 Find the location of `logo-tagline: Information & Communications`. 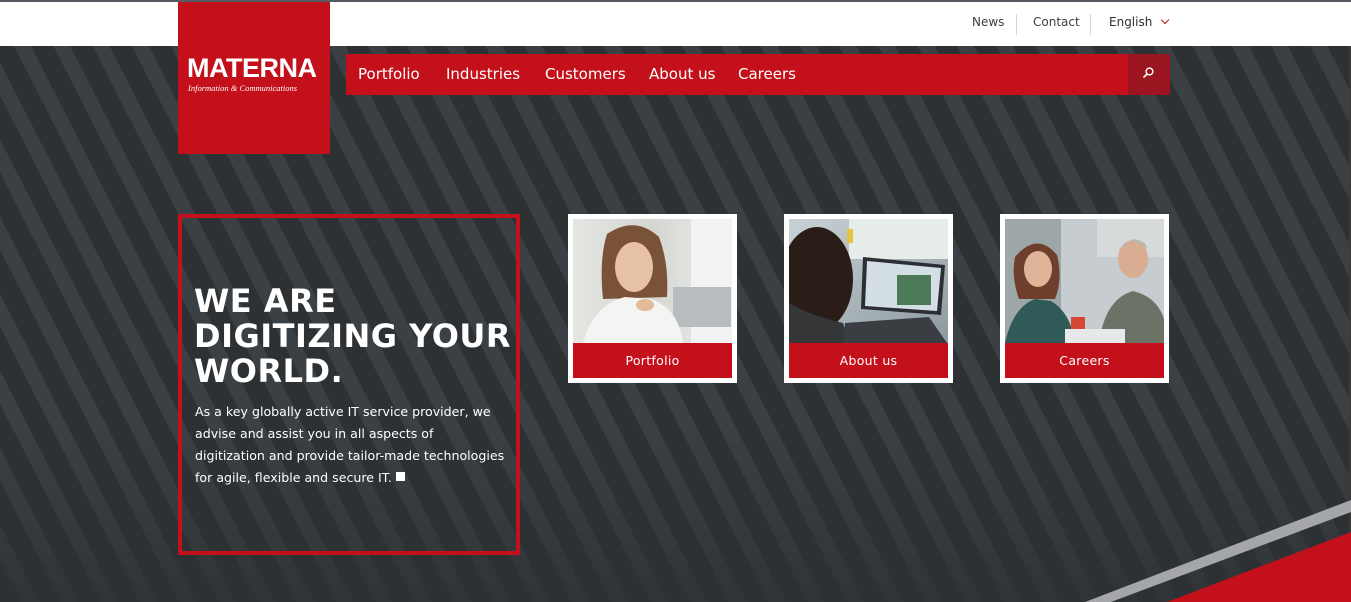

logo-tagline: Information & Communications is located at coordinates (243, 88).